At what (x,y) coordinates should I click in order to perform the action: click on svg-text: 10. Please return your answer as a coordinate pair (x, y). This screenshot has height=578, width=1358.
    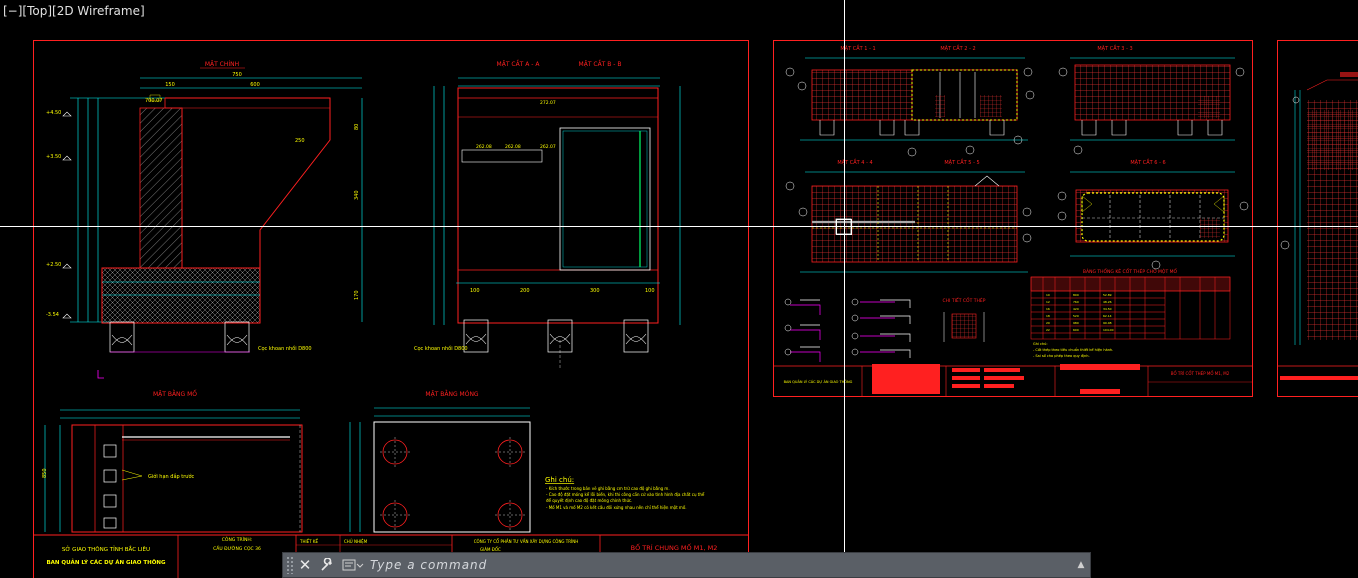
    Looking at the image, I should click on (1048, 295).